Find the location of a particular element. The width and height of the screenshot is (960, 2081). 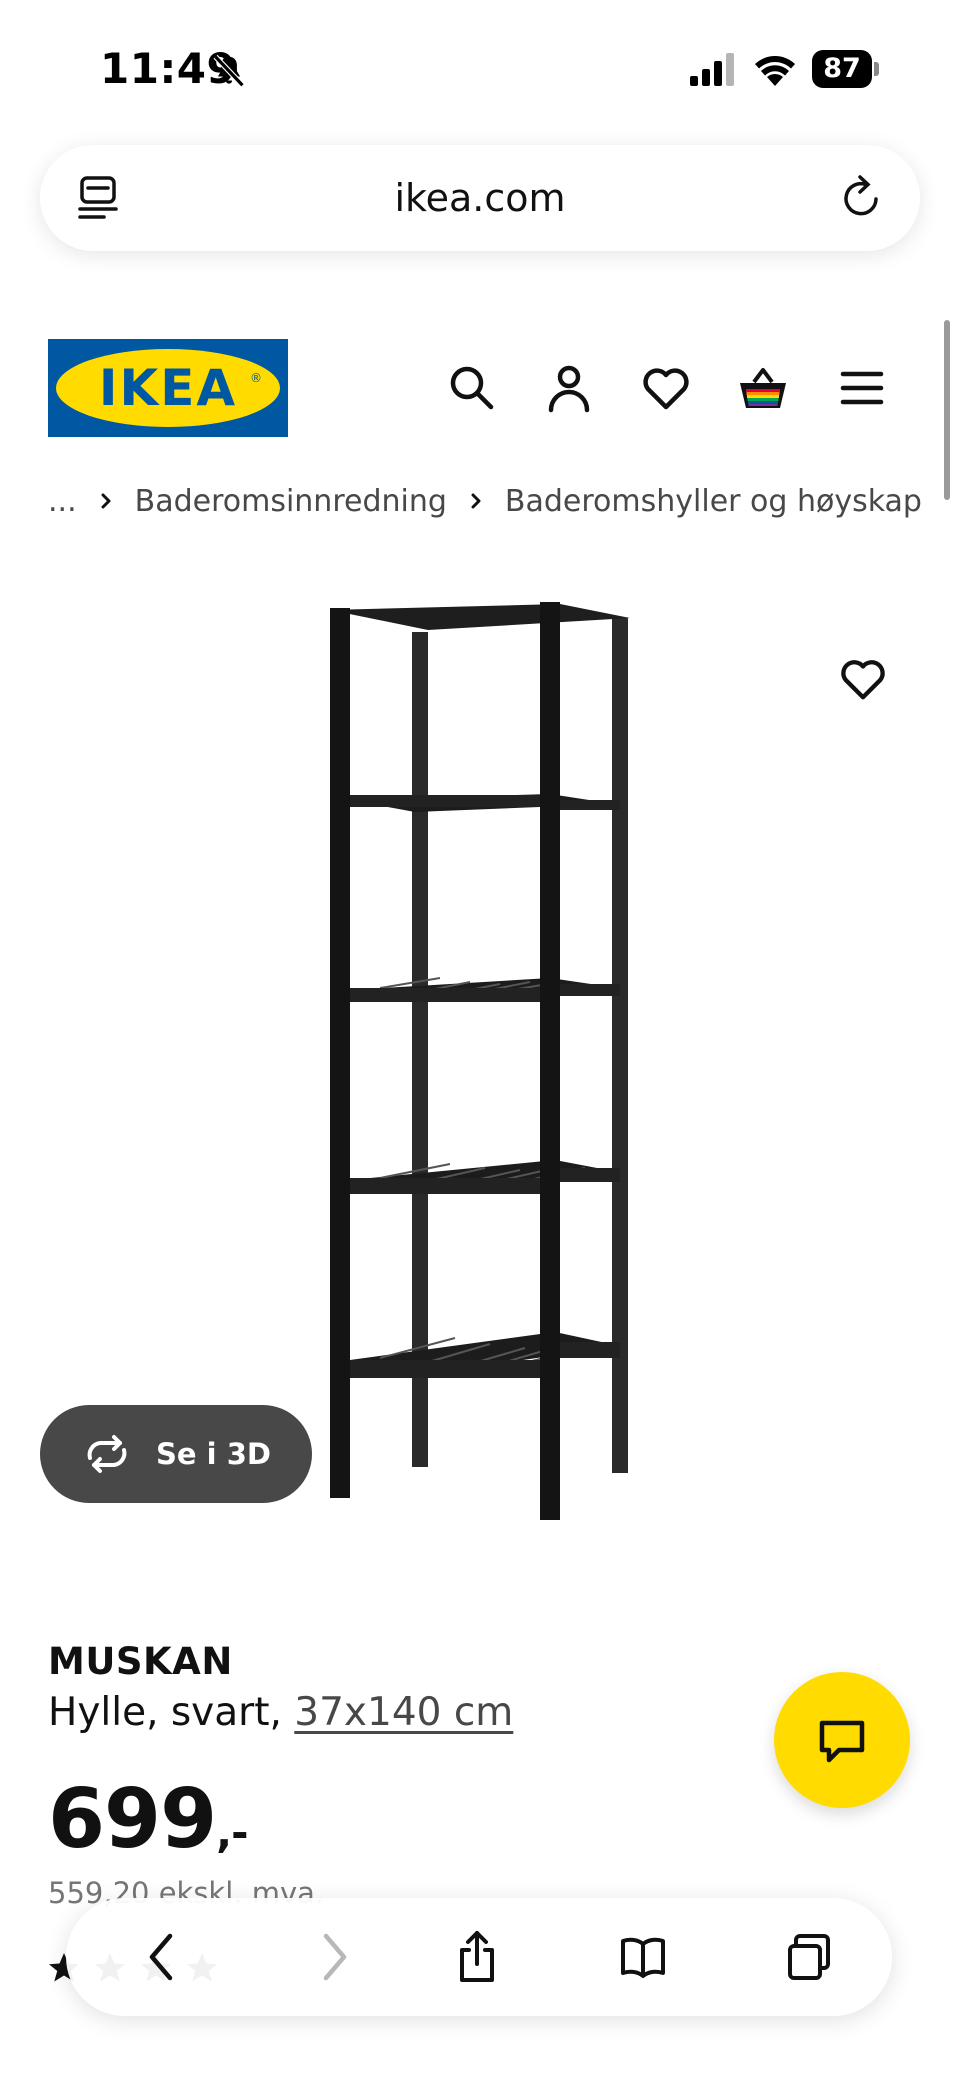

chat-button is located at coordinates (842, 1740).